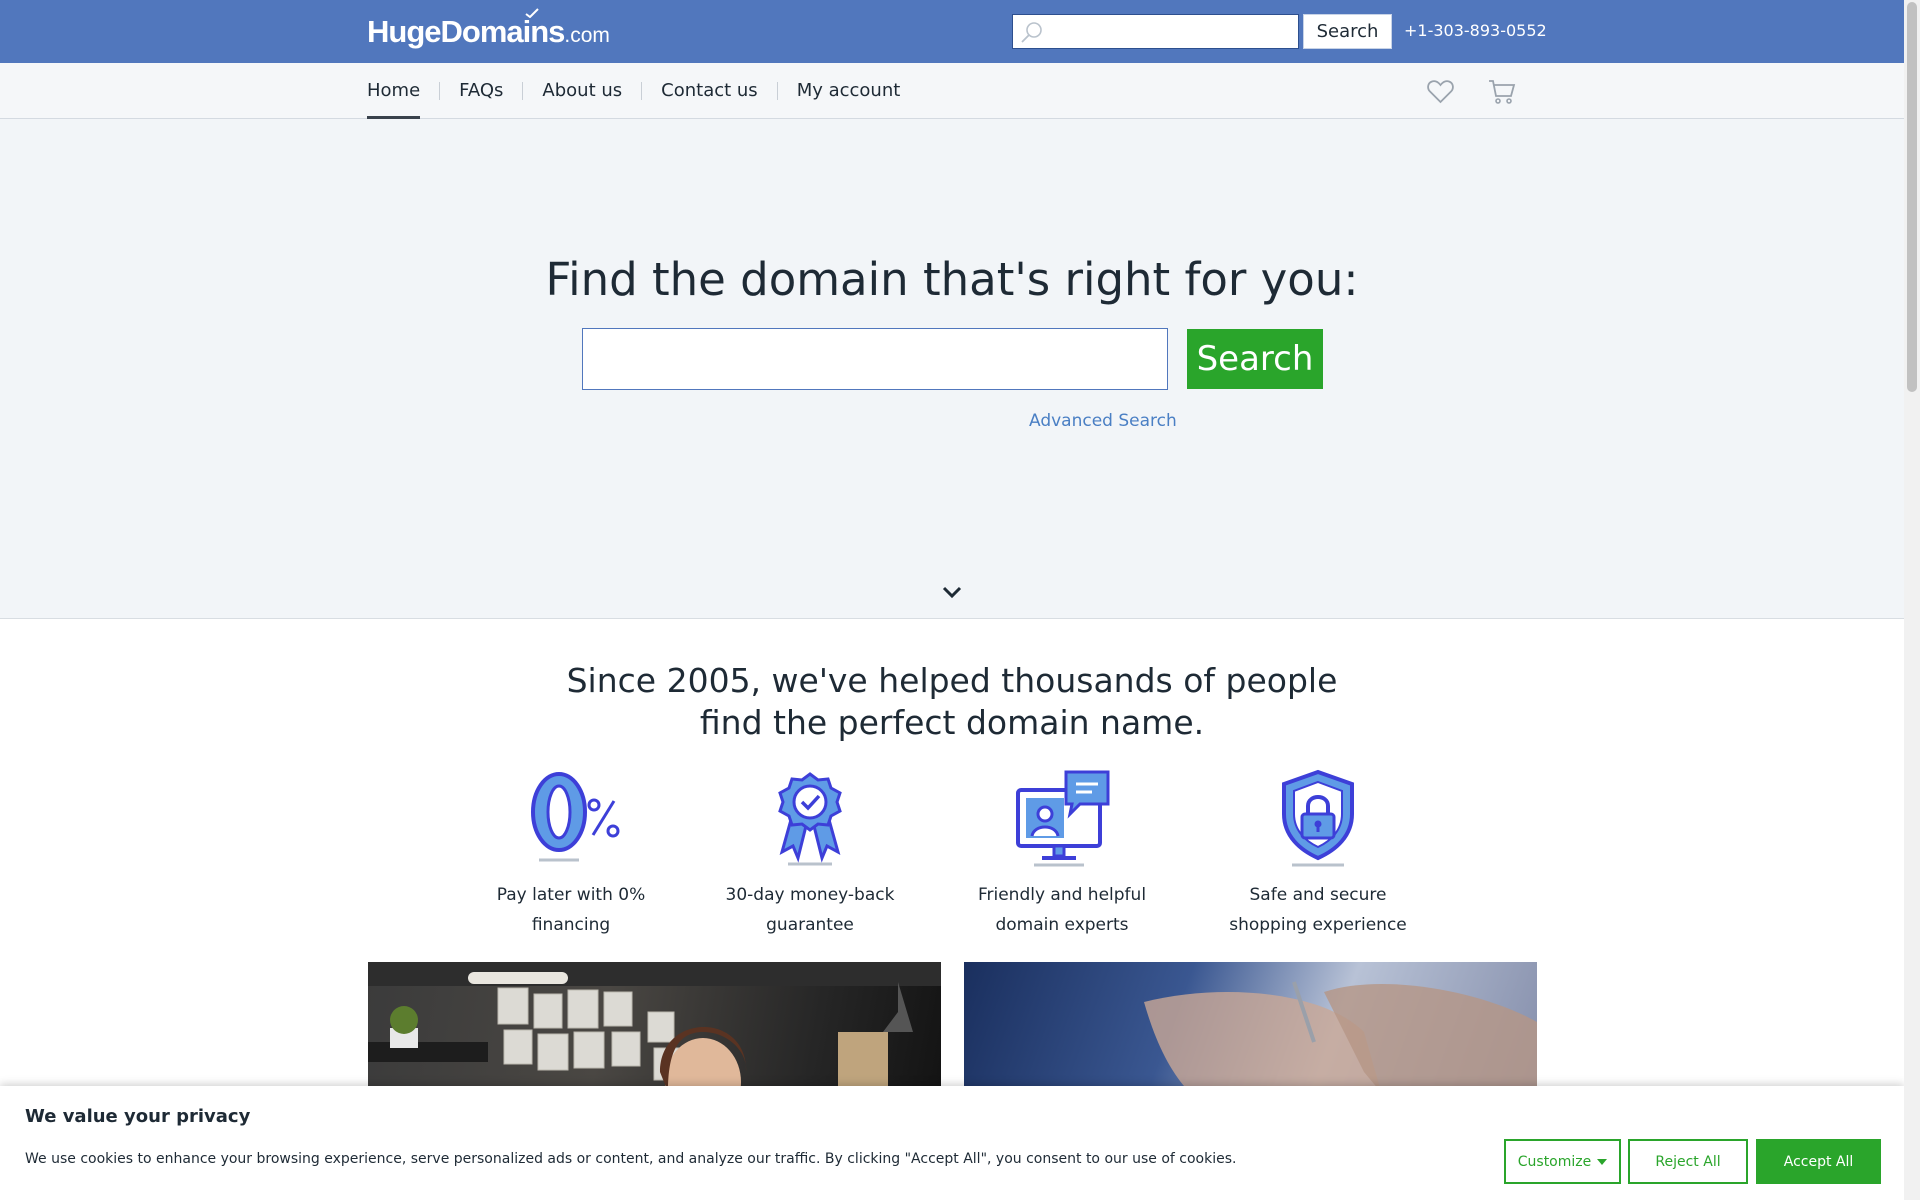 This screenshot has height=1200, width=1920. I want to click on feature-caption: Safe and secure shopping experience, so click(1318, 910).